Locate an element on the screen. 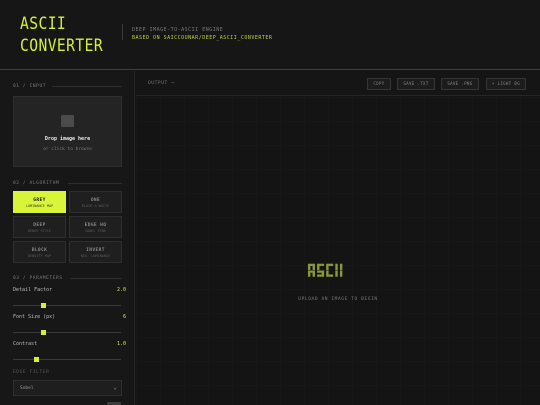 This screenshot has width=540, height=405. output-label: OUTPUT → is located at coordinates (161, 83).